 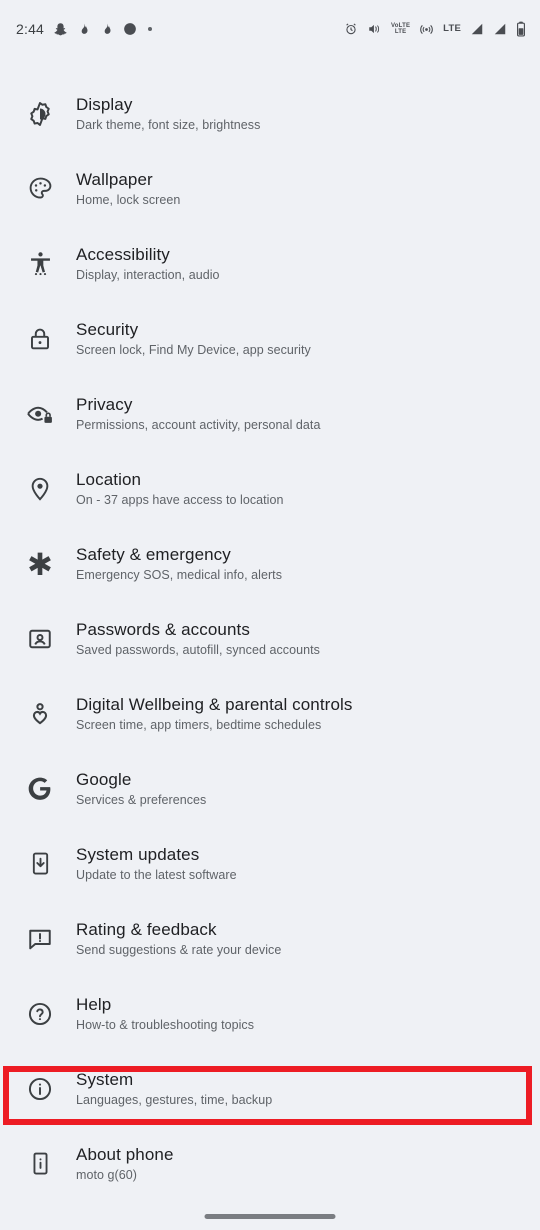 What do you see at coordinates (40, 714) in the screenshot?
I see `wellbeing-person-icon` at bounding box center [40, 714].